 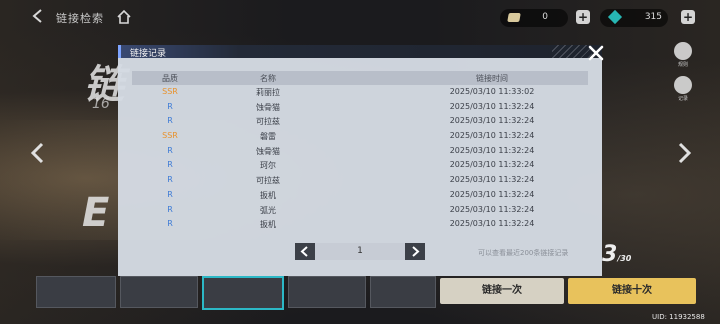 I want to click on pull-once-button: 链接一次, so click(x=502, y=291).